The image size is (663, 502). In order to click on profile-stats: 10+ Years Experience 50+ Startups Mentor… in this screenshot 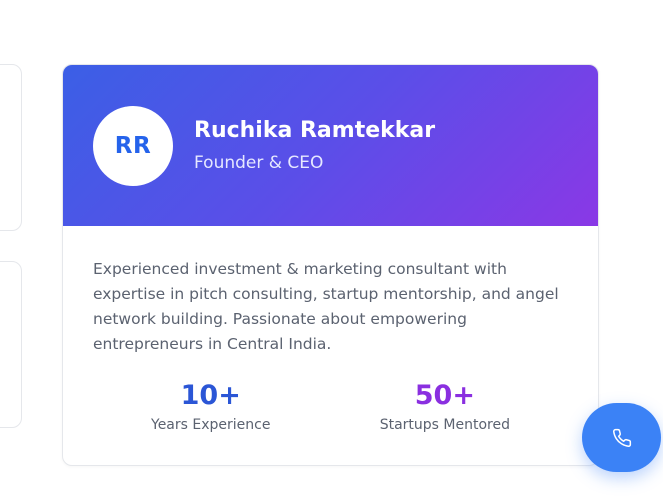, I will do `click(330, 407)`.